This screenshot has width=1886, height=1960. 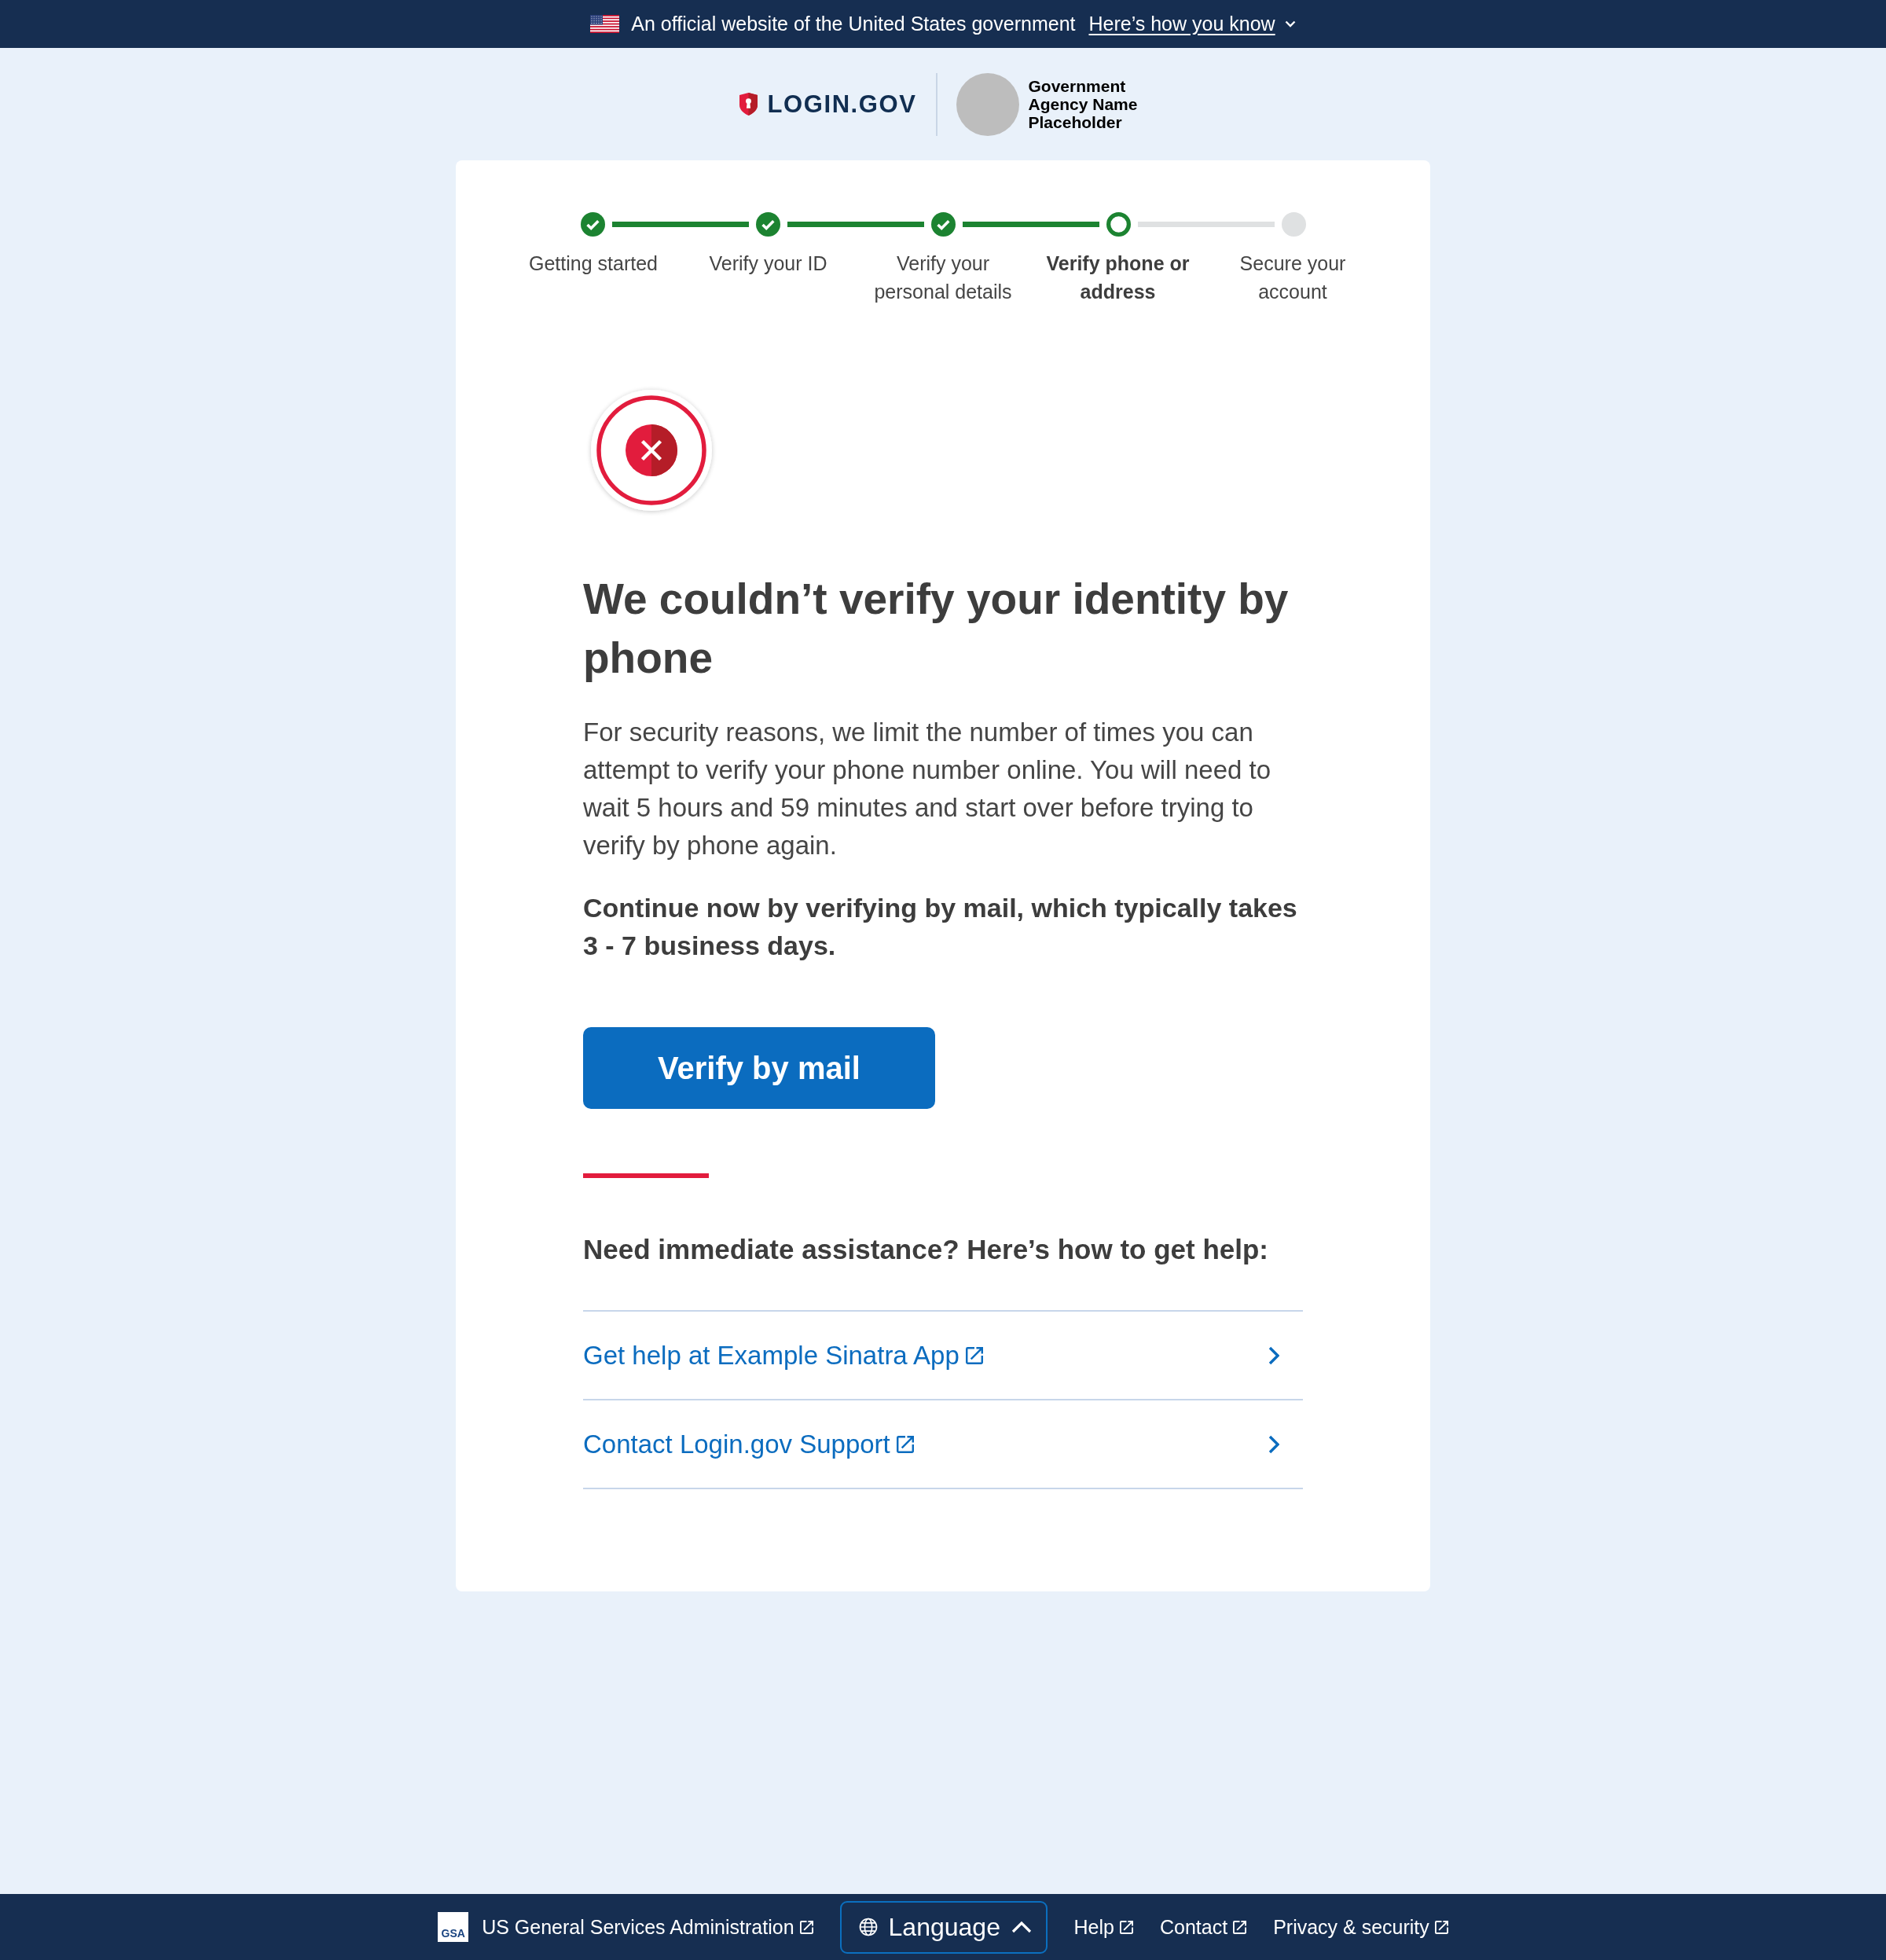 I want to click on step-label: Secure your account, so click(x=1292, y=277).